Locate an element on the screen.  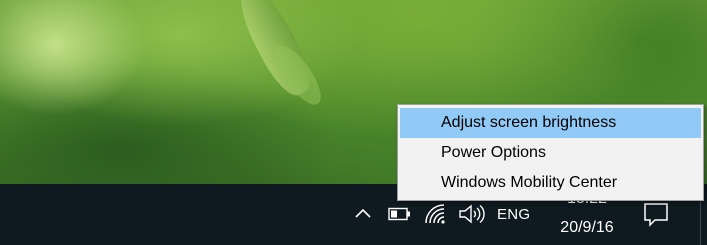
notifications-icon is located at coordinates (656, 214).